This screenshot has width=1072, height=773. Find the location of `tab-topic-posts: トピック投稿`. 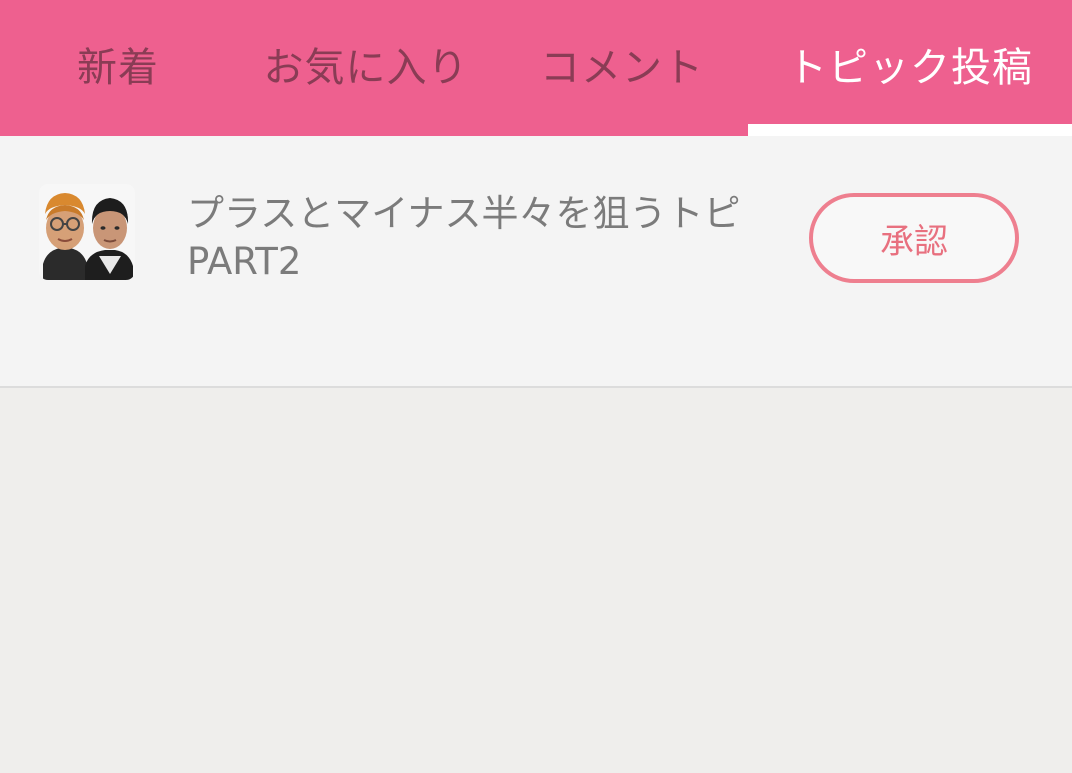

tab-topic-posts: トピック投稿 is located at coordinates (910, 68).